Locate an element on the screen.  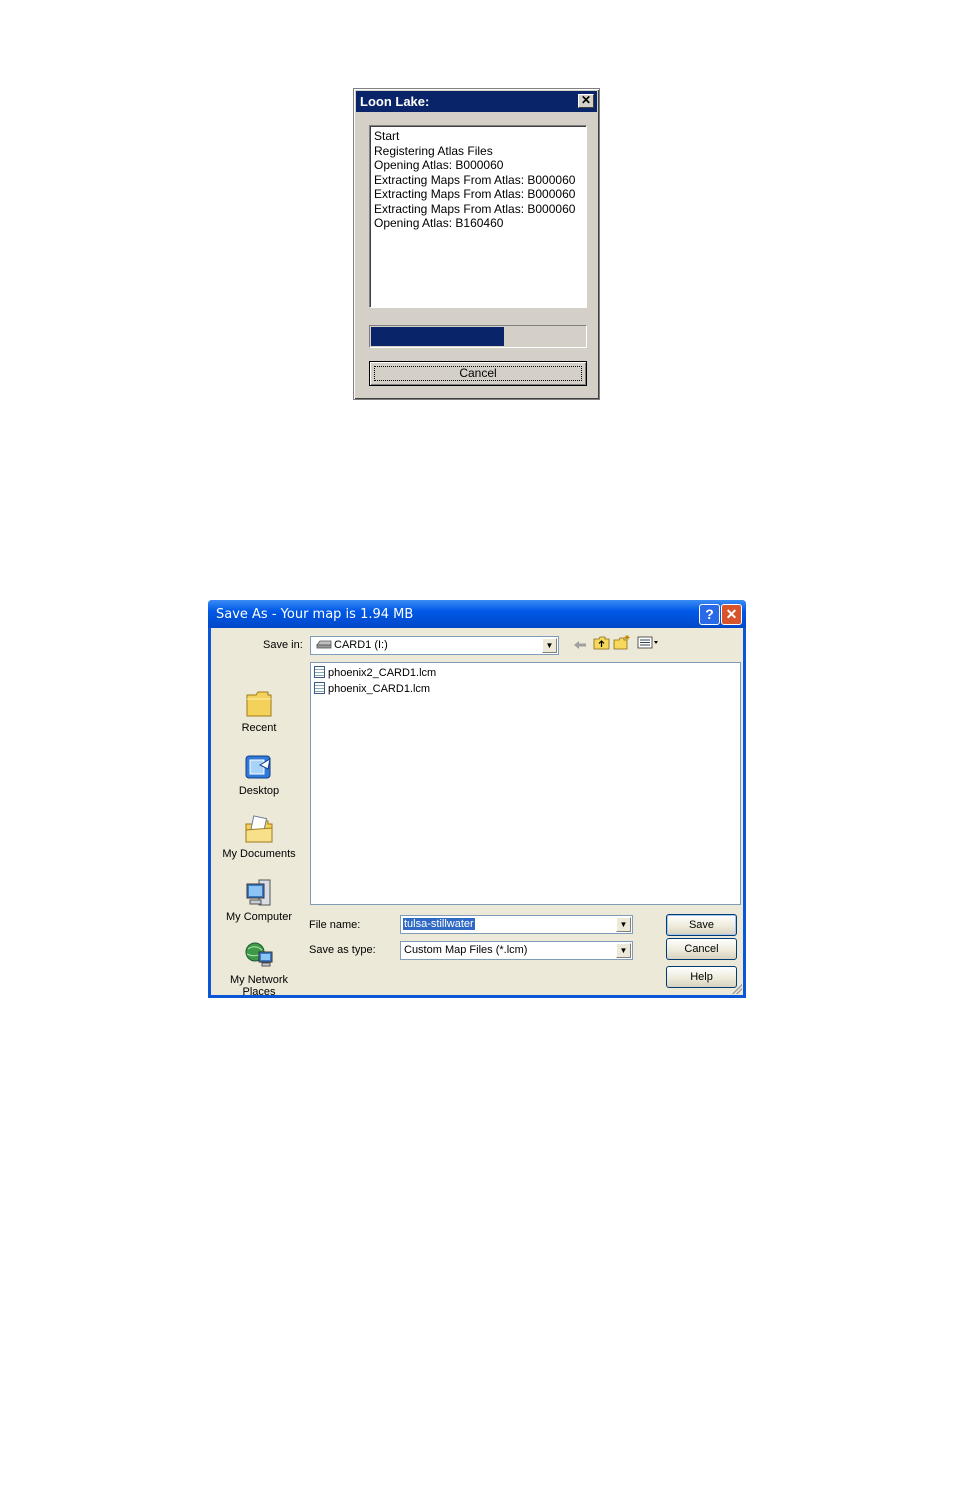
place-label: My Network Places is located at coordinates (259, 986).